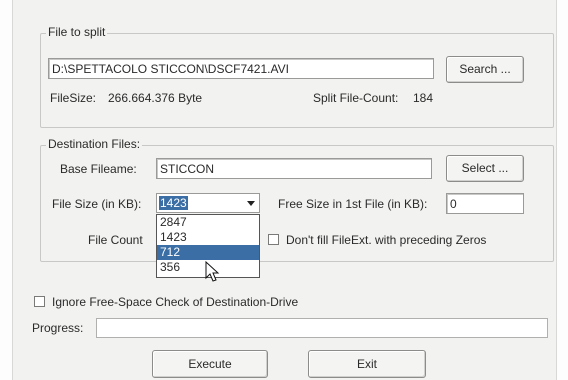  What do you see at coordinates (208, 237) in the screenshot?
I see `file-size-option: 1423` at bounding box center [208, 237].